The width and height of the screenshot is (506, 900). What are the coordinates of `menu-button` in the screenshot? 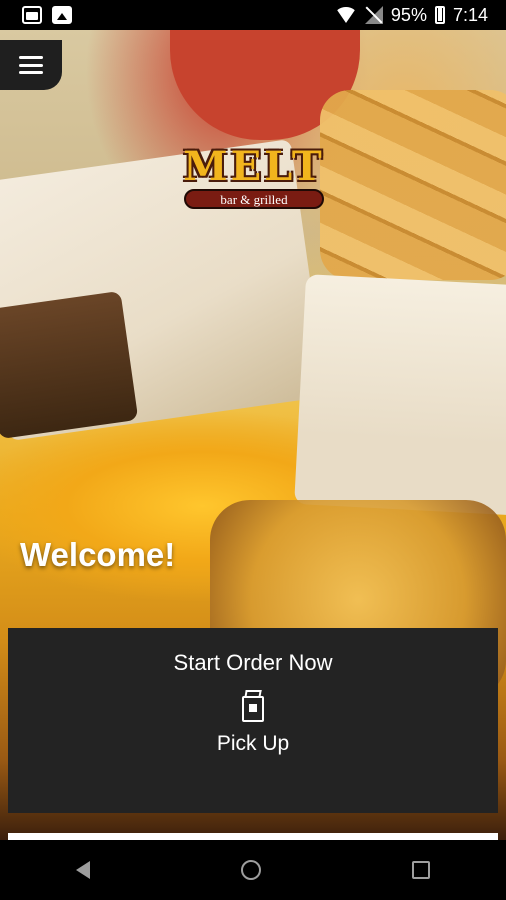 It's located at (31, 65).